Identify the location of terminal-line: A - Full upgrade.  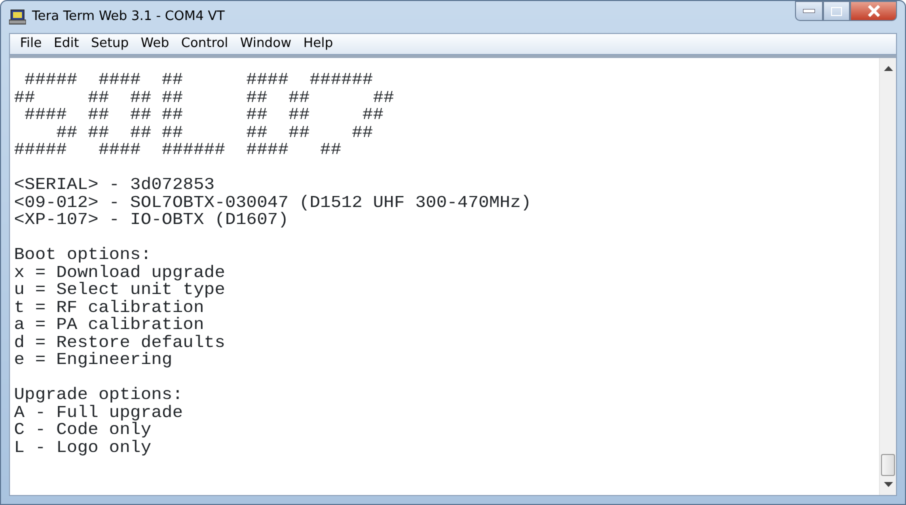
(98, 413).